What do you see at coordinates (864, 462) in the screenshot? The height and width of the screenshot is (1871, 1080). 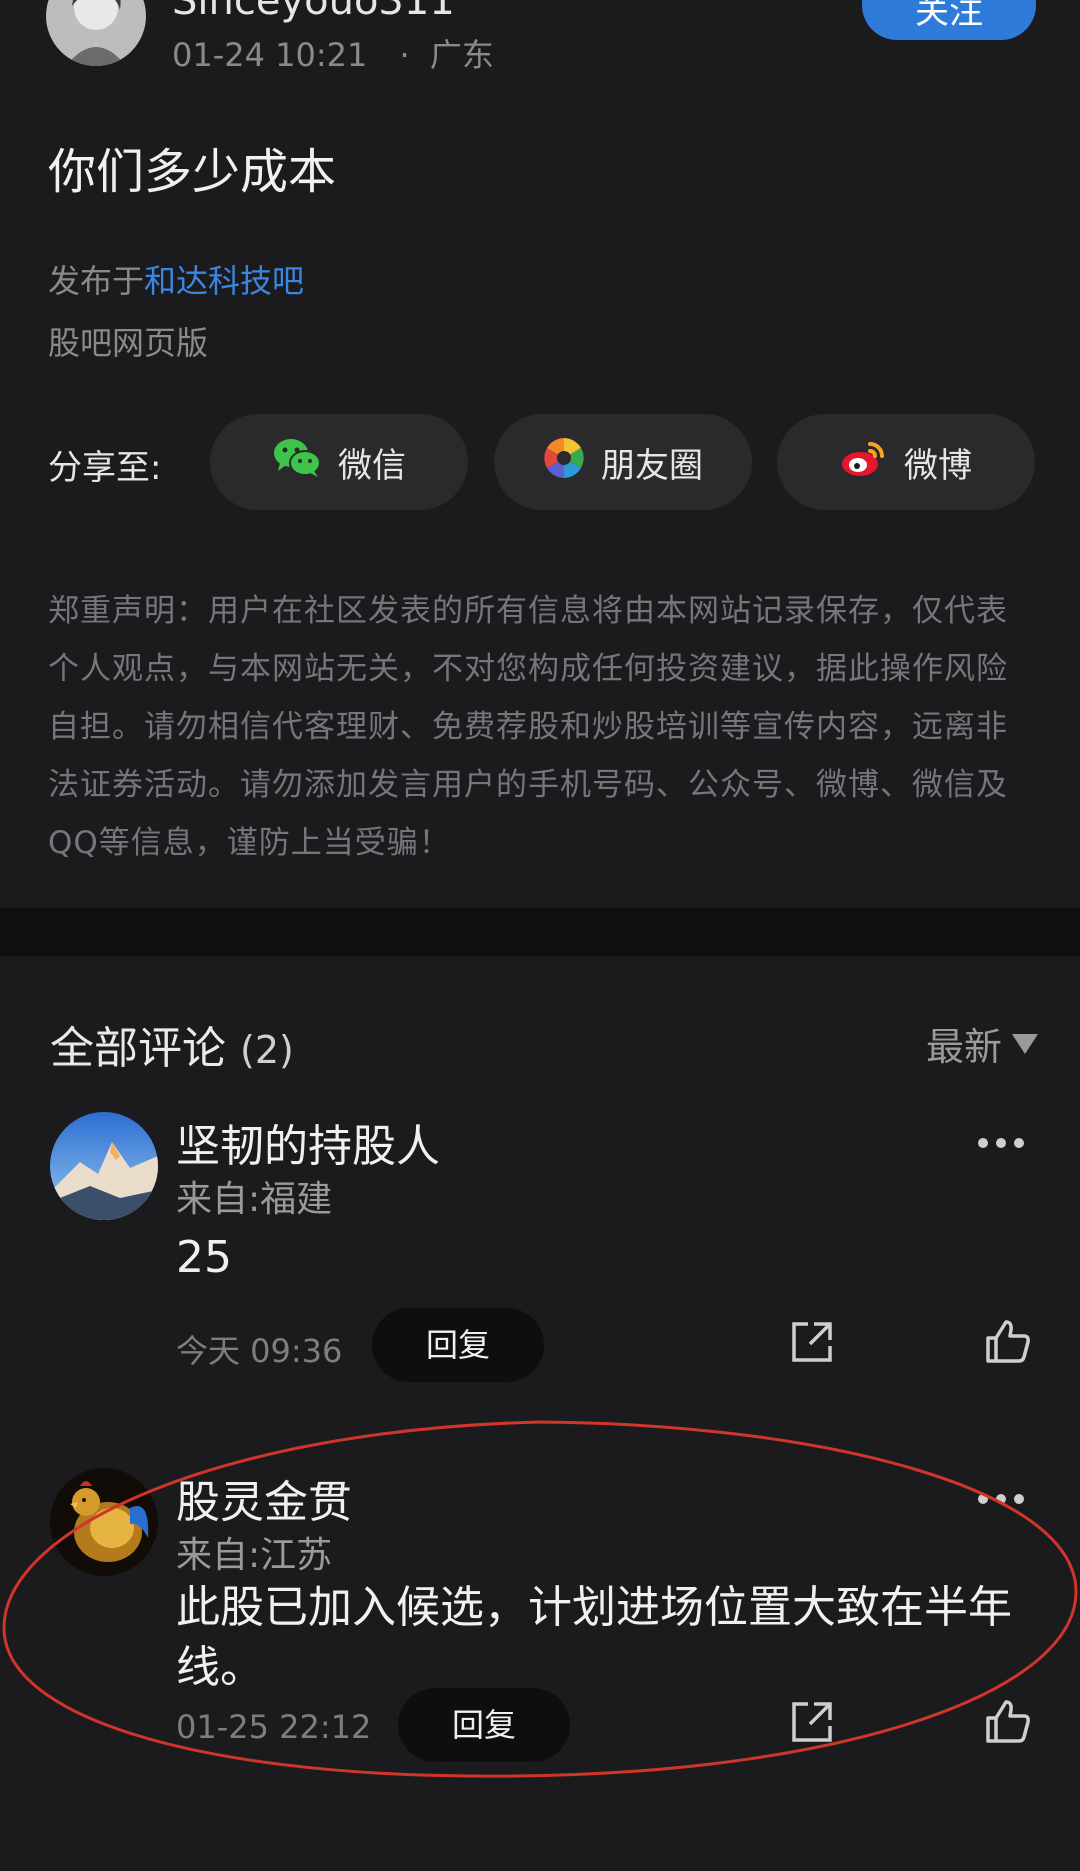 I see `weibo-icon` at bounding box center [864, 462].